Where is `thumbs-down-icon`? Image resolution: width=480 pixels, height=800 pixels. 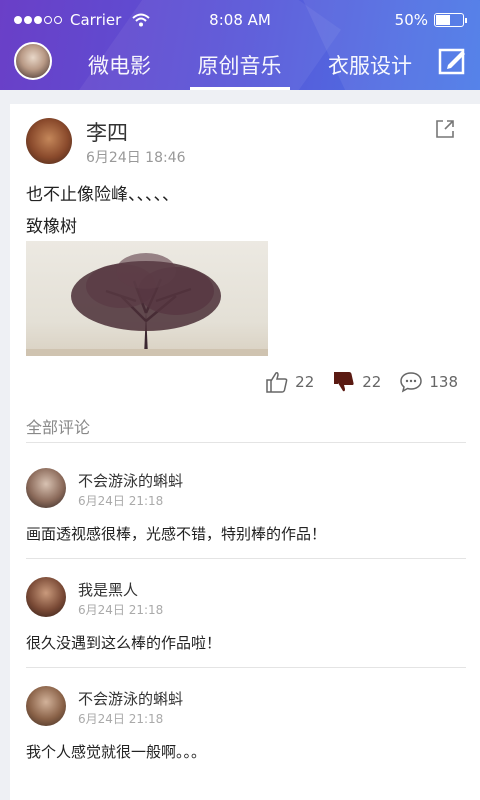 thumbs-down-icon is located at coordinates (344, 382).